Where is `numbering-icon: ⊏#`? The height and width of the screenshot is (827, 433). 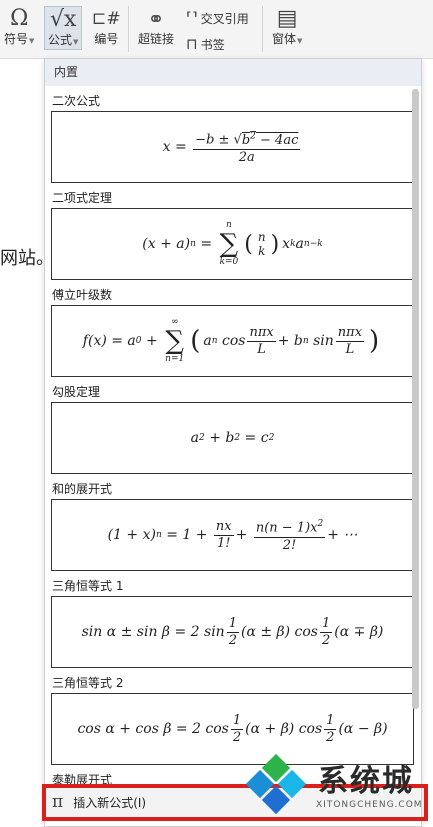 numbering-icon: ⊏# is located at coordinates (106, 19).